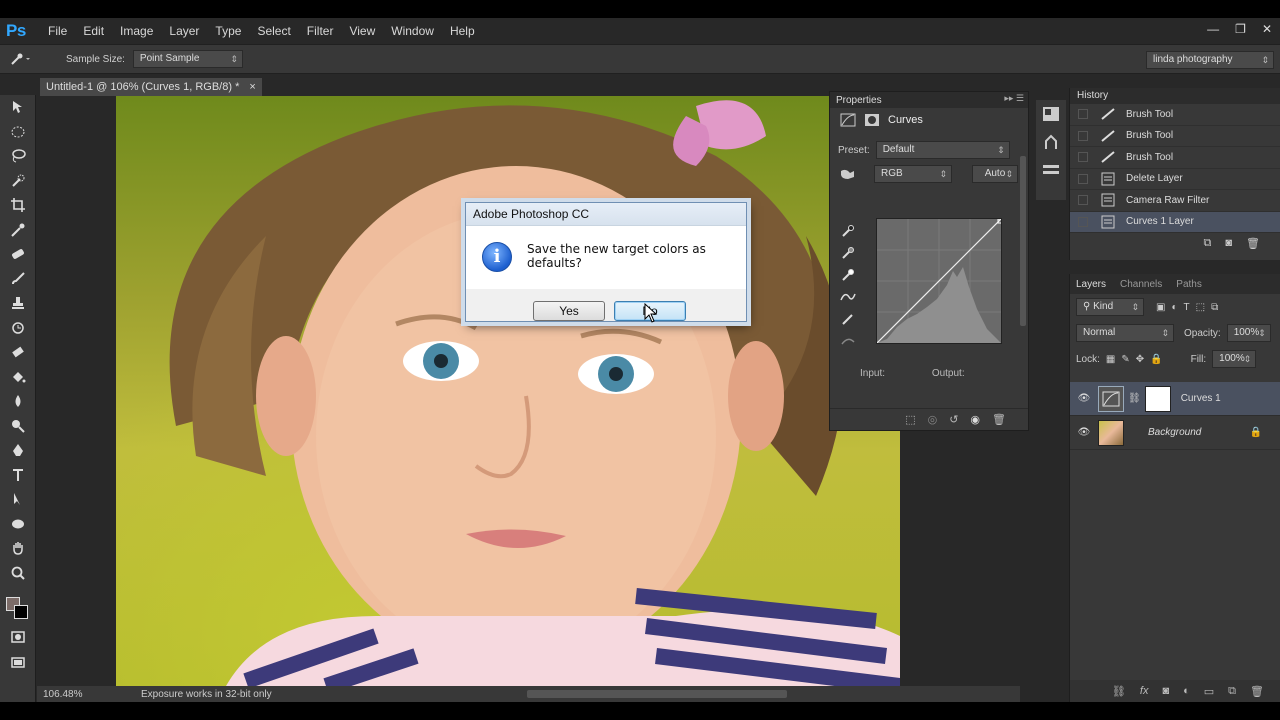  I want to click on targeted-adjustment-icon, so click(849, 174).